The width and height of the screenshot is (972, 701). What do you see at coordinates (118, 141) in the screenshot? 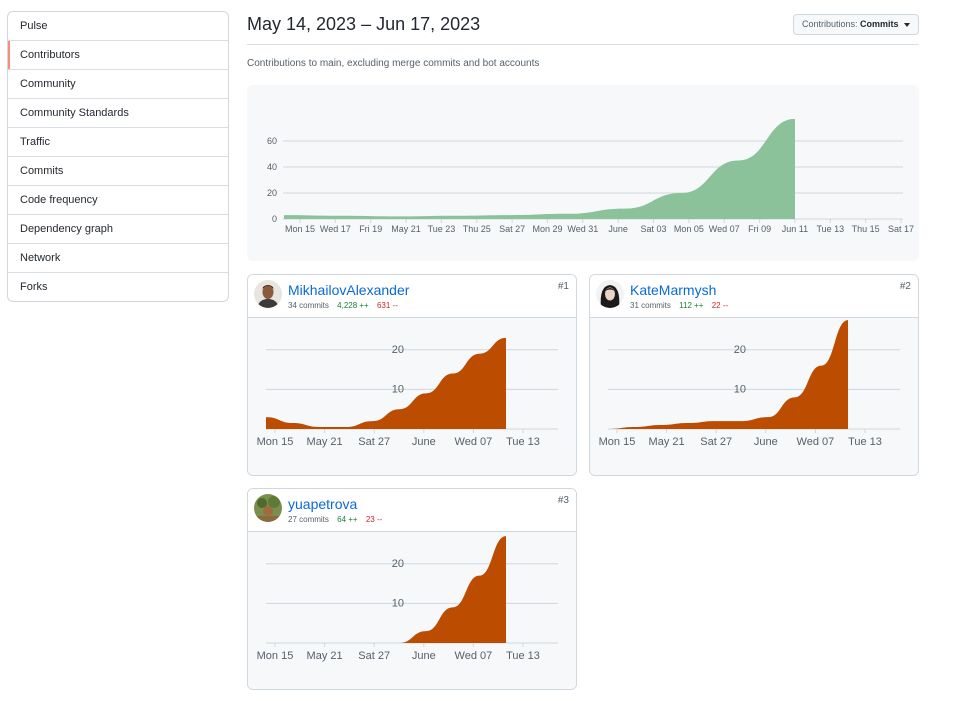
I see `sidebar-item-traffic: Traffic` at bounding box center [118, 141].